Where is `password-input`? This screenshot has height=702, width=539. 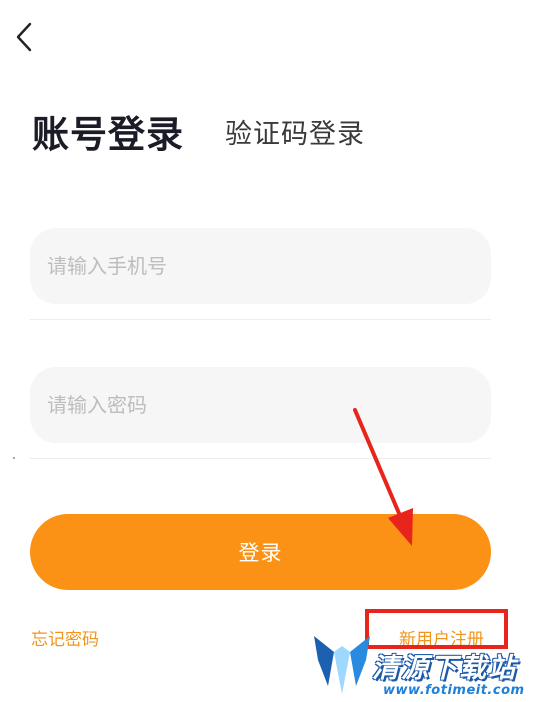
password-input is located at coordinates (260, 405).